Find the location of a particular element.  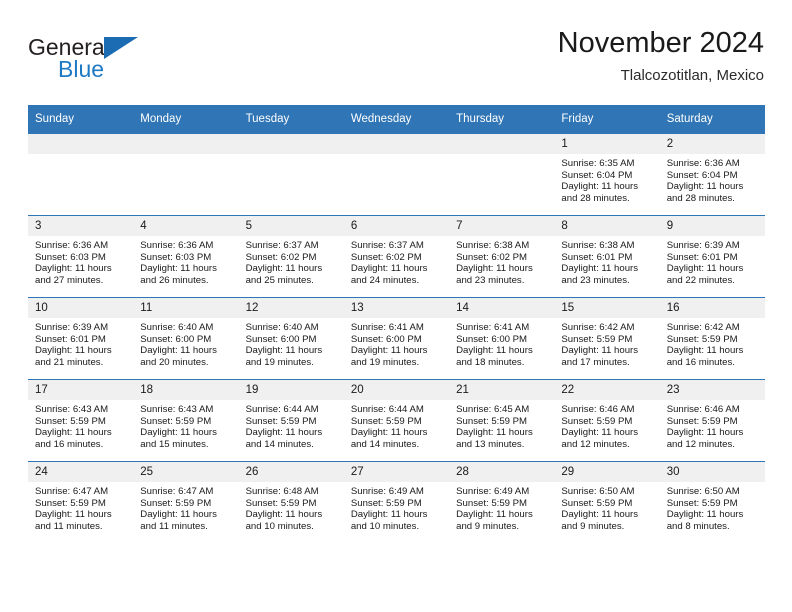

day-number: 24 is located at coordinates (81, 472).